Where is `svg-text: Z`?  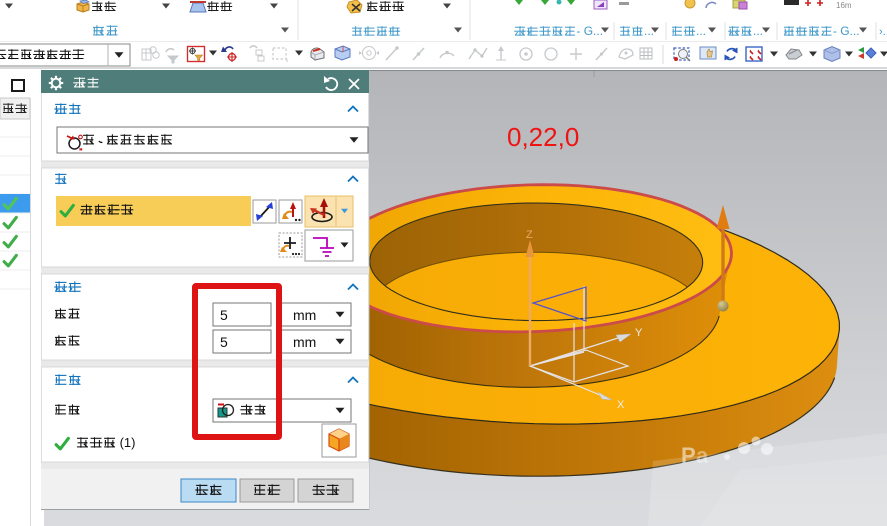
svg-text: Z is located at coordinates (529, 235).